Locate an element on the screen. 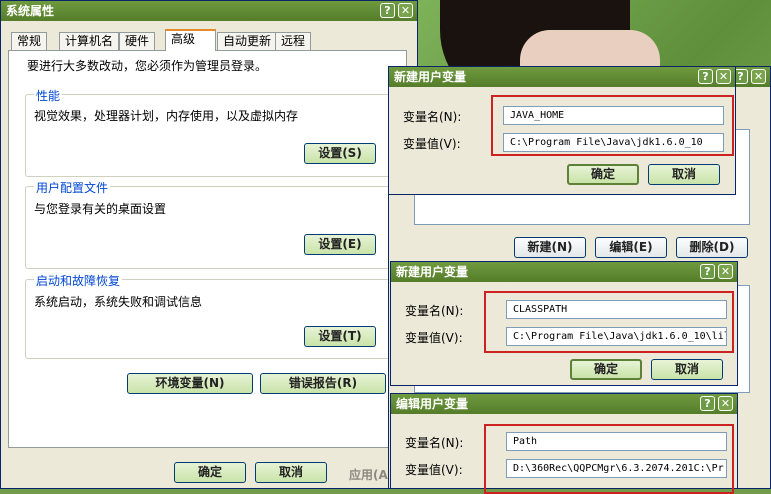 This screenshot has width=771, height=494. dialog-2-ok-button: 确定 is located at coordinates (606, 369).